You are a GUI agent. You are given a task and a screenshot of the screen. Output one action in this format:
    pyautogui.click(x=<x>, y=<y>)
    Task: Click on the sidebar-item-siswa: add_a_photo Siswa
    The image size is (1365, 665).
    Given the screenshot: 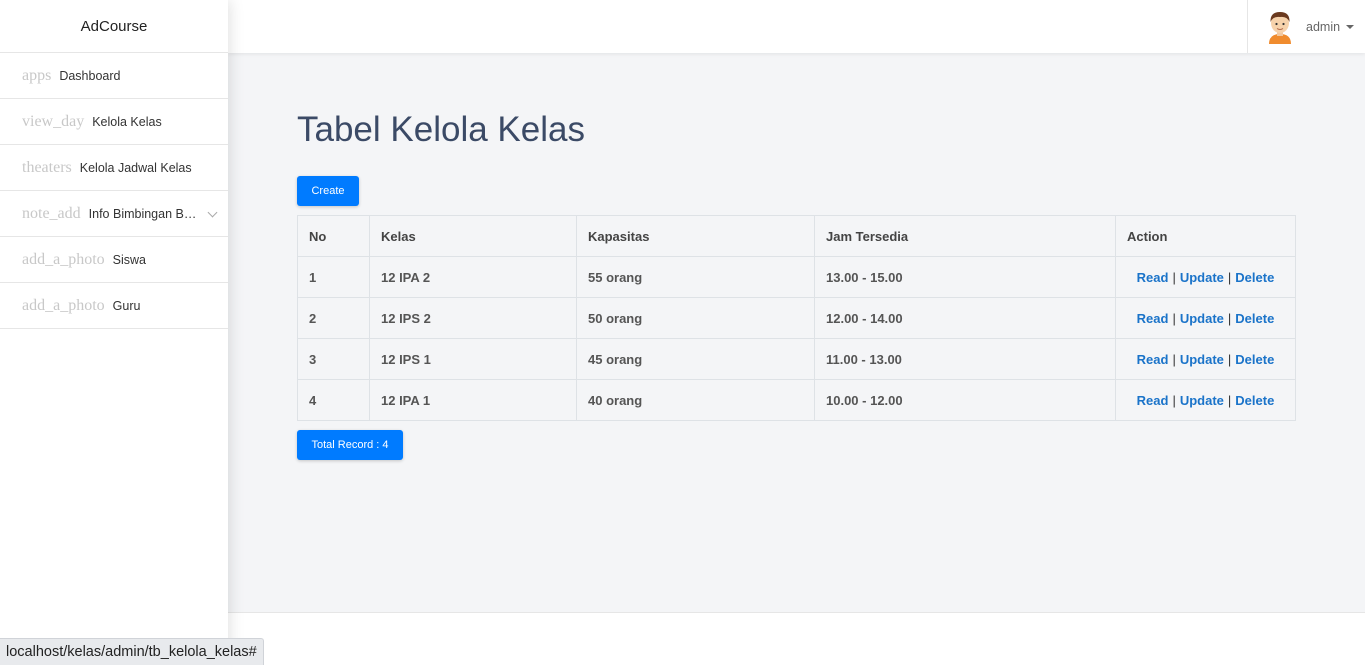 What is the action you would take?
    pyautogui.click(x=114, y=260)
    